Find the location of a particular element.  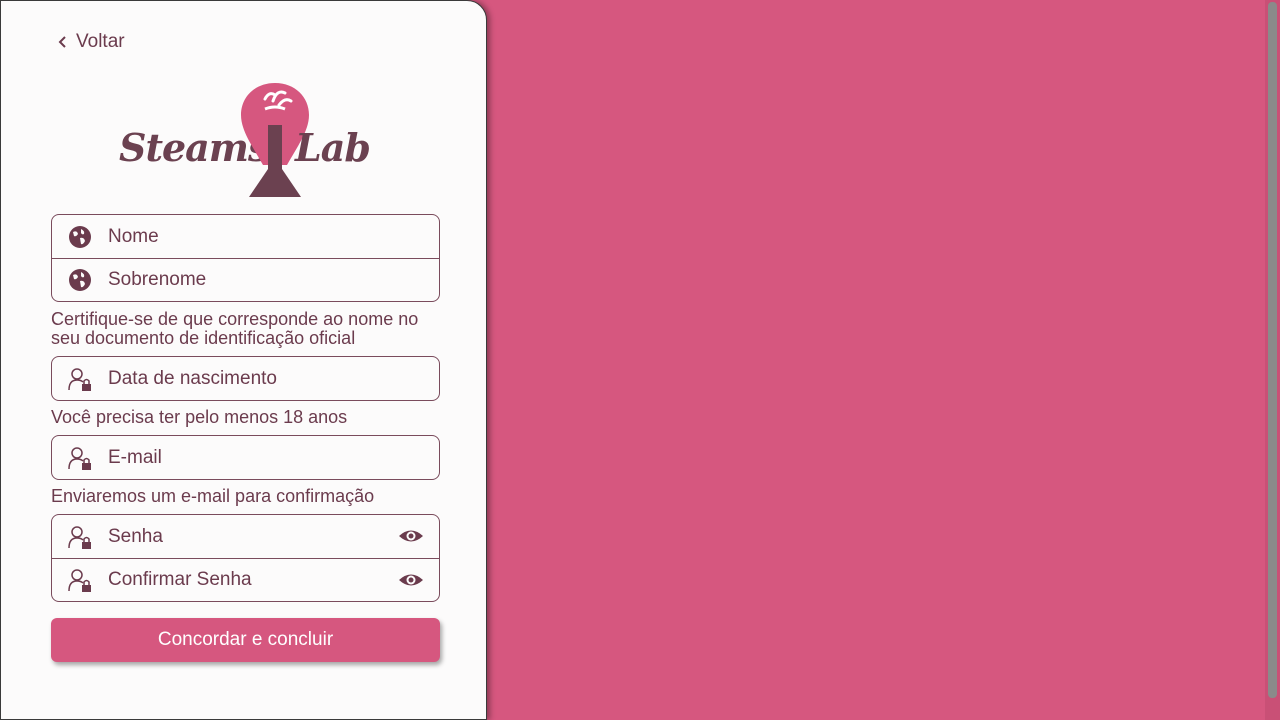

confirm-password-input is located at coordinates (238, 580).